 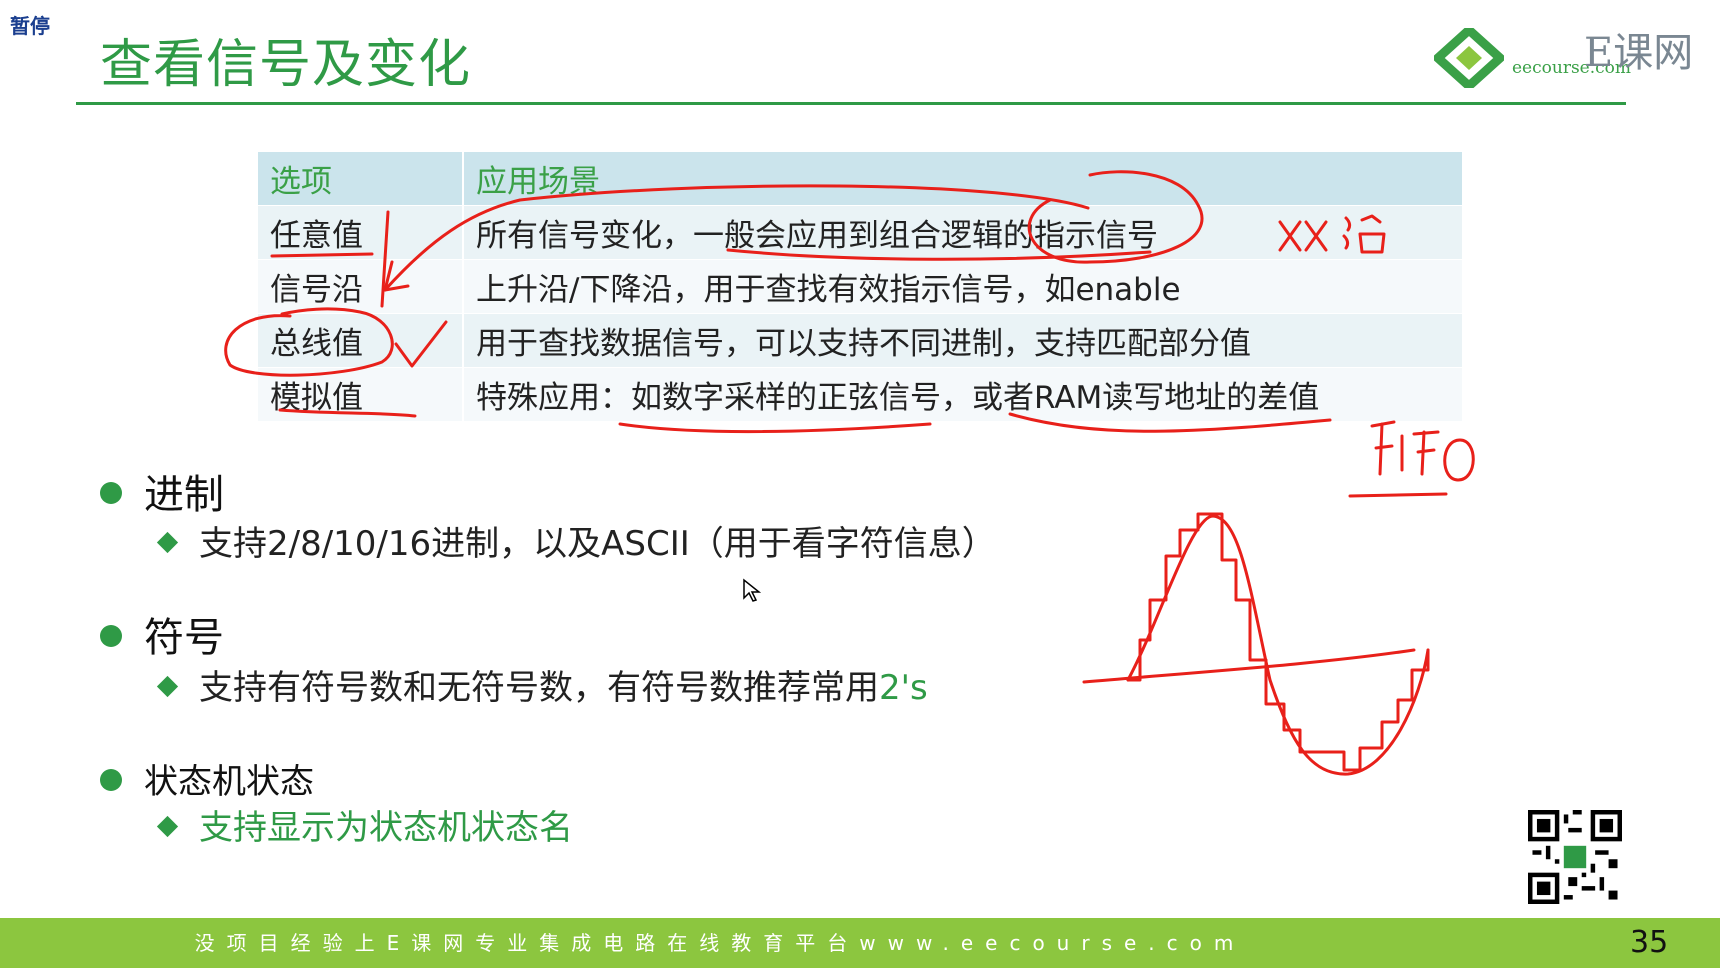 What do you see at coordinates (1422, 451) in the screenshot?
I see `ink-note-fifo` at bounding box center [1422, 451].